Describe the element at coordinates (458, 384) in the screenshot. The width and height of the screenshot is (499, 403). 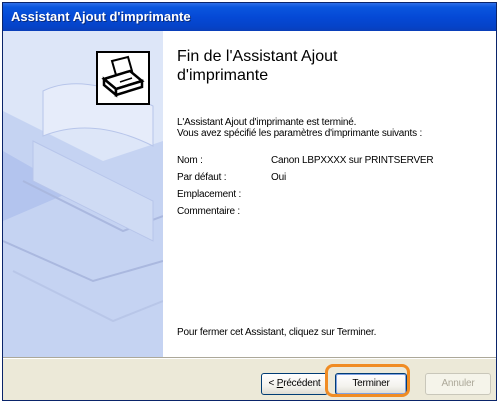
I see `cancel-button: Annuler` at that location.